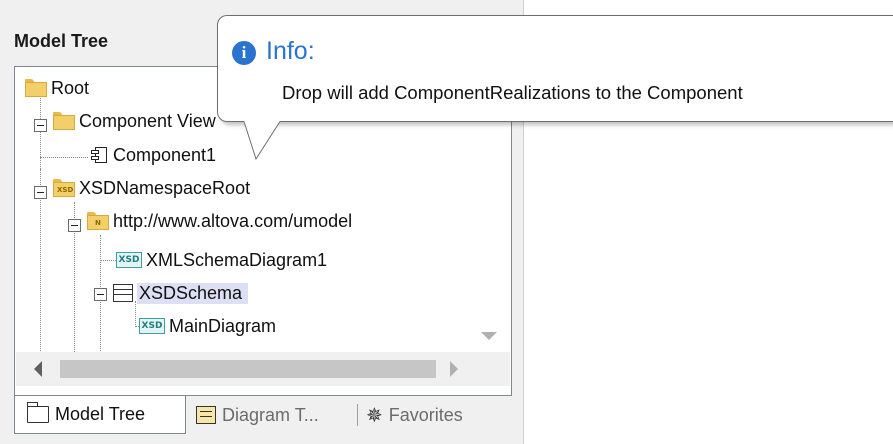 This screenshot has height=444, width=893. I want to click on scroll-left-arrow, so click(38, 369).